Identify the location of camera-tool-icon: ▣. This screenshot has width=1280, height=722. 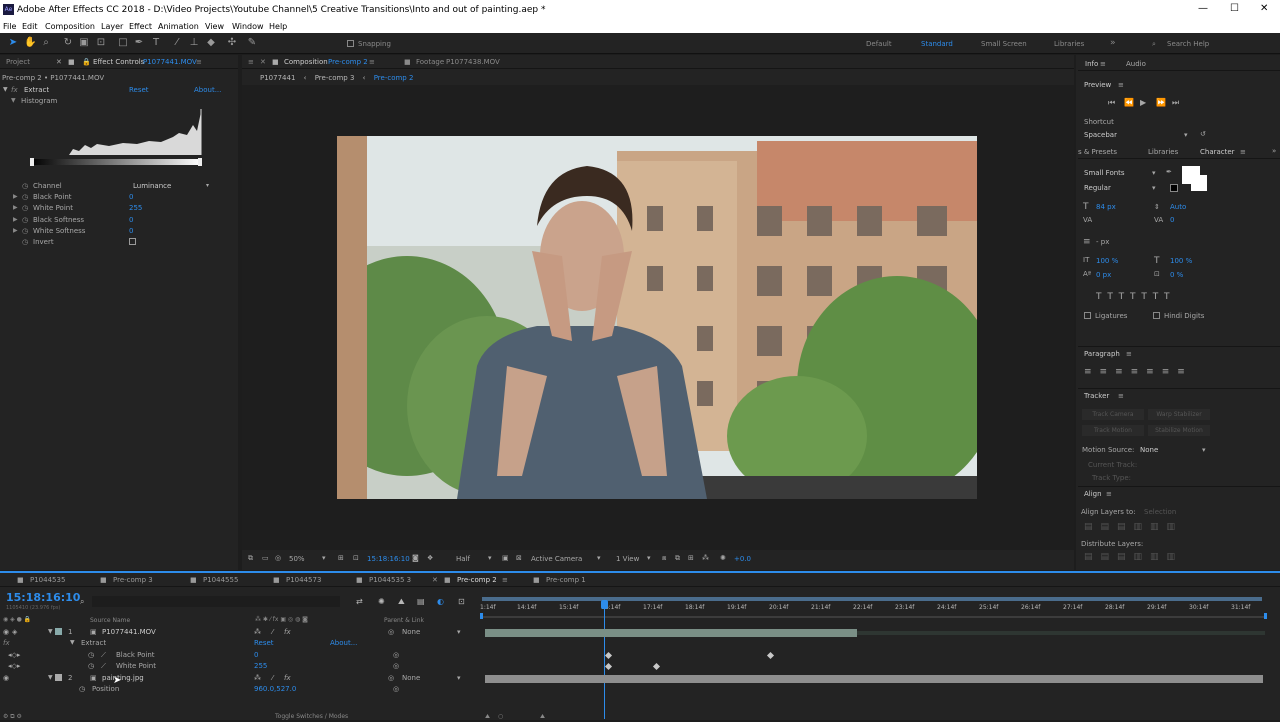
(84, 43).